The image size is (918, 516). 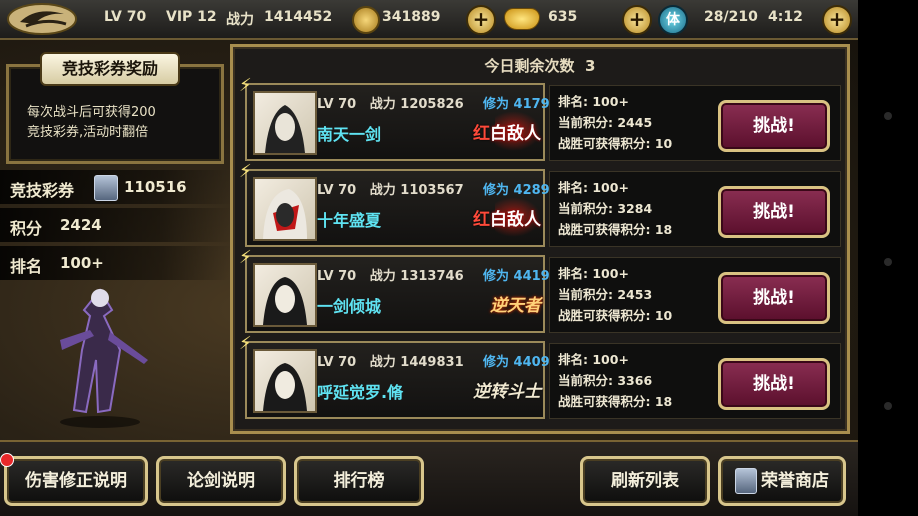 What do you see at coordinates (116, 263) in the screenshot?
I see `rank-stat-row: 排名 100+` at bounding box center [116, 263].